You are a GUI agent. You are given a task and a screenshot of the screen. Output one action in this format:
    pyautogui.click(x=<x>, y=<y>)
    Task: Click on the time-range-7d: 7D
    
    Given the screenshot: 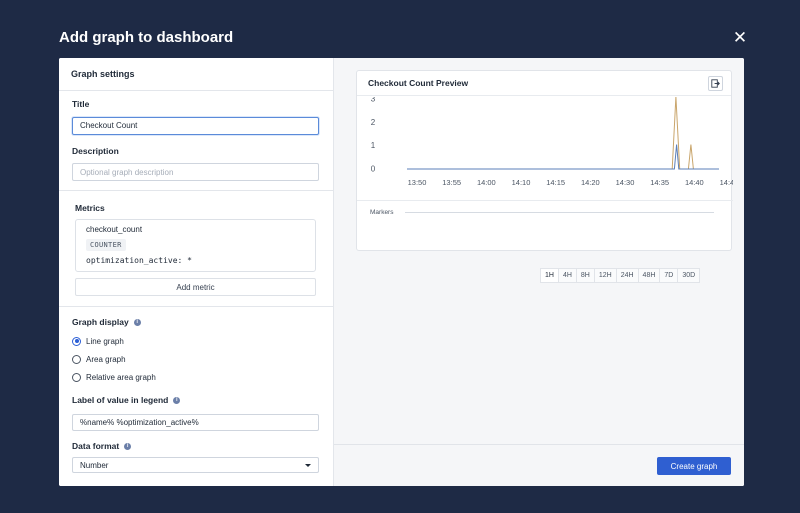 What is the action you would take?
    pyautogui.click(x=669, y=275)
    